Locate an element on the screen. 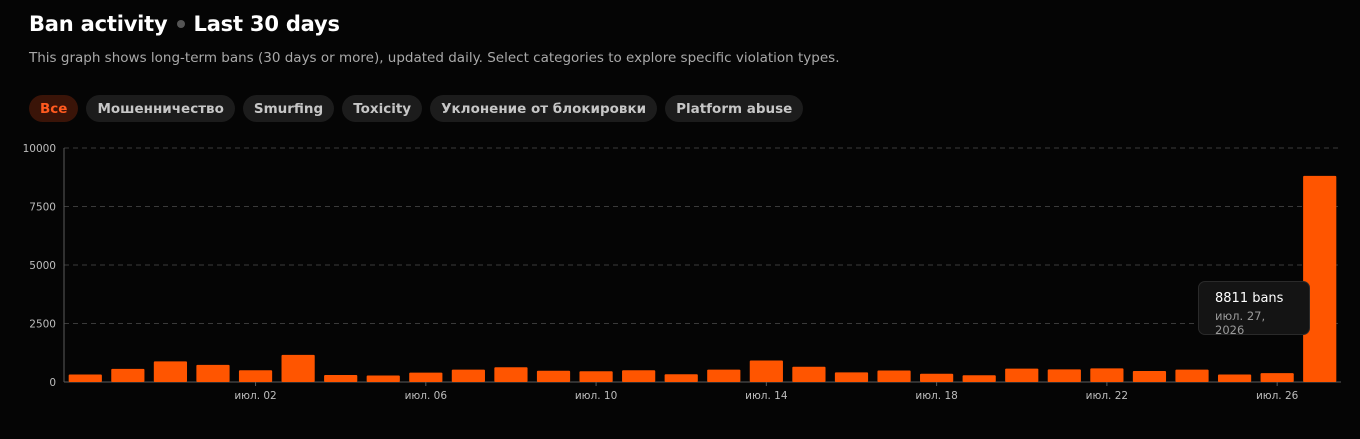 Image resolution: width=1360 pixels, height=439 pixels. filter-smurfing: Smurfing is located at coordinates (288, 108).